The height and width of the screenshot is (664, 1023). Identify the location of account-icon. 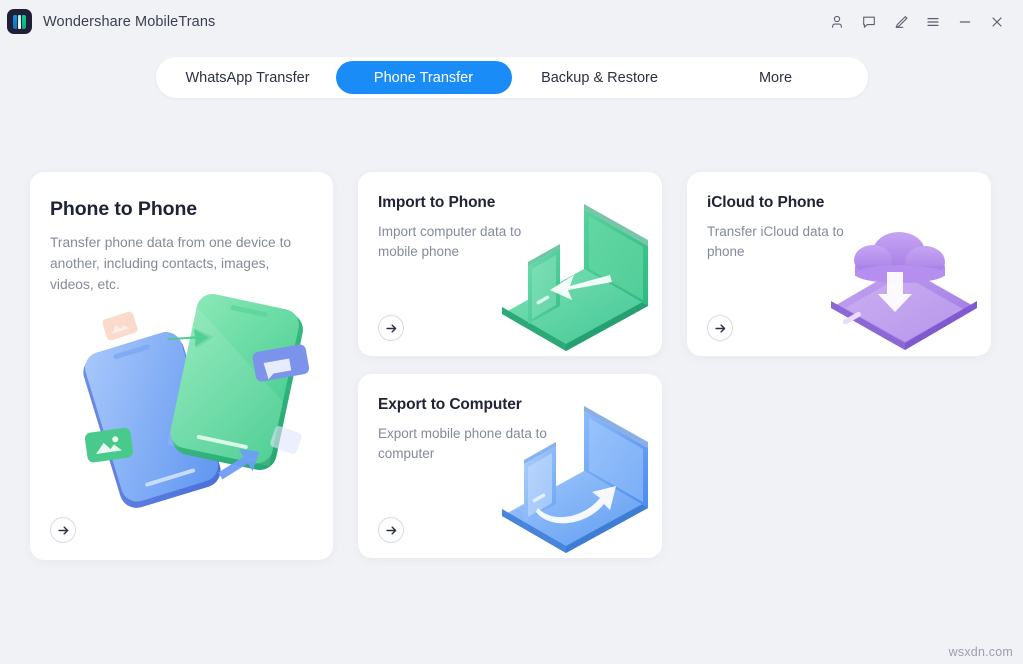
(837, 22).